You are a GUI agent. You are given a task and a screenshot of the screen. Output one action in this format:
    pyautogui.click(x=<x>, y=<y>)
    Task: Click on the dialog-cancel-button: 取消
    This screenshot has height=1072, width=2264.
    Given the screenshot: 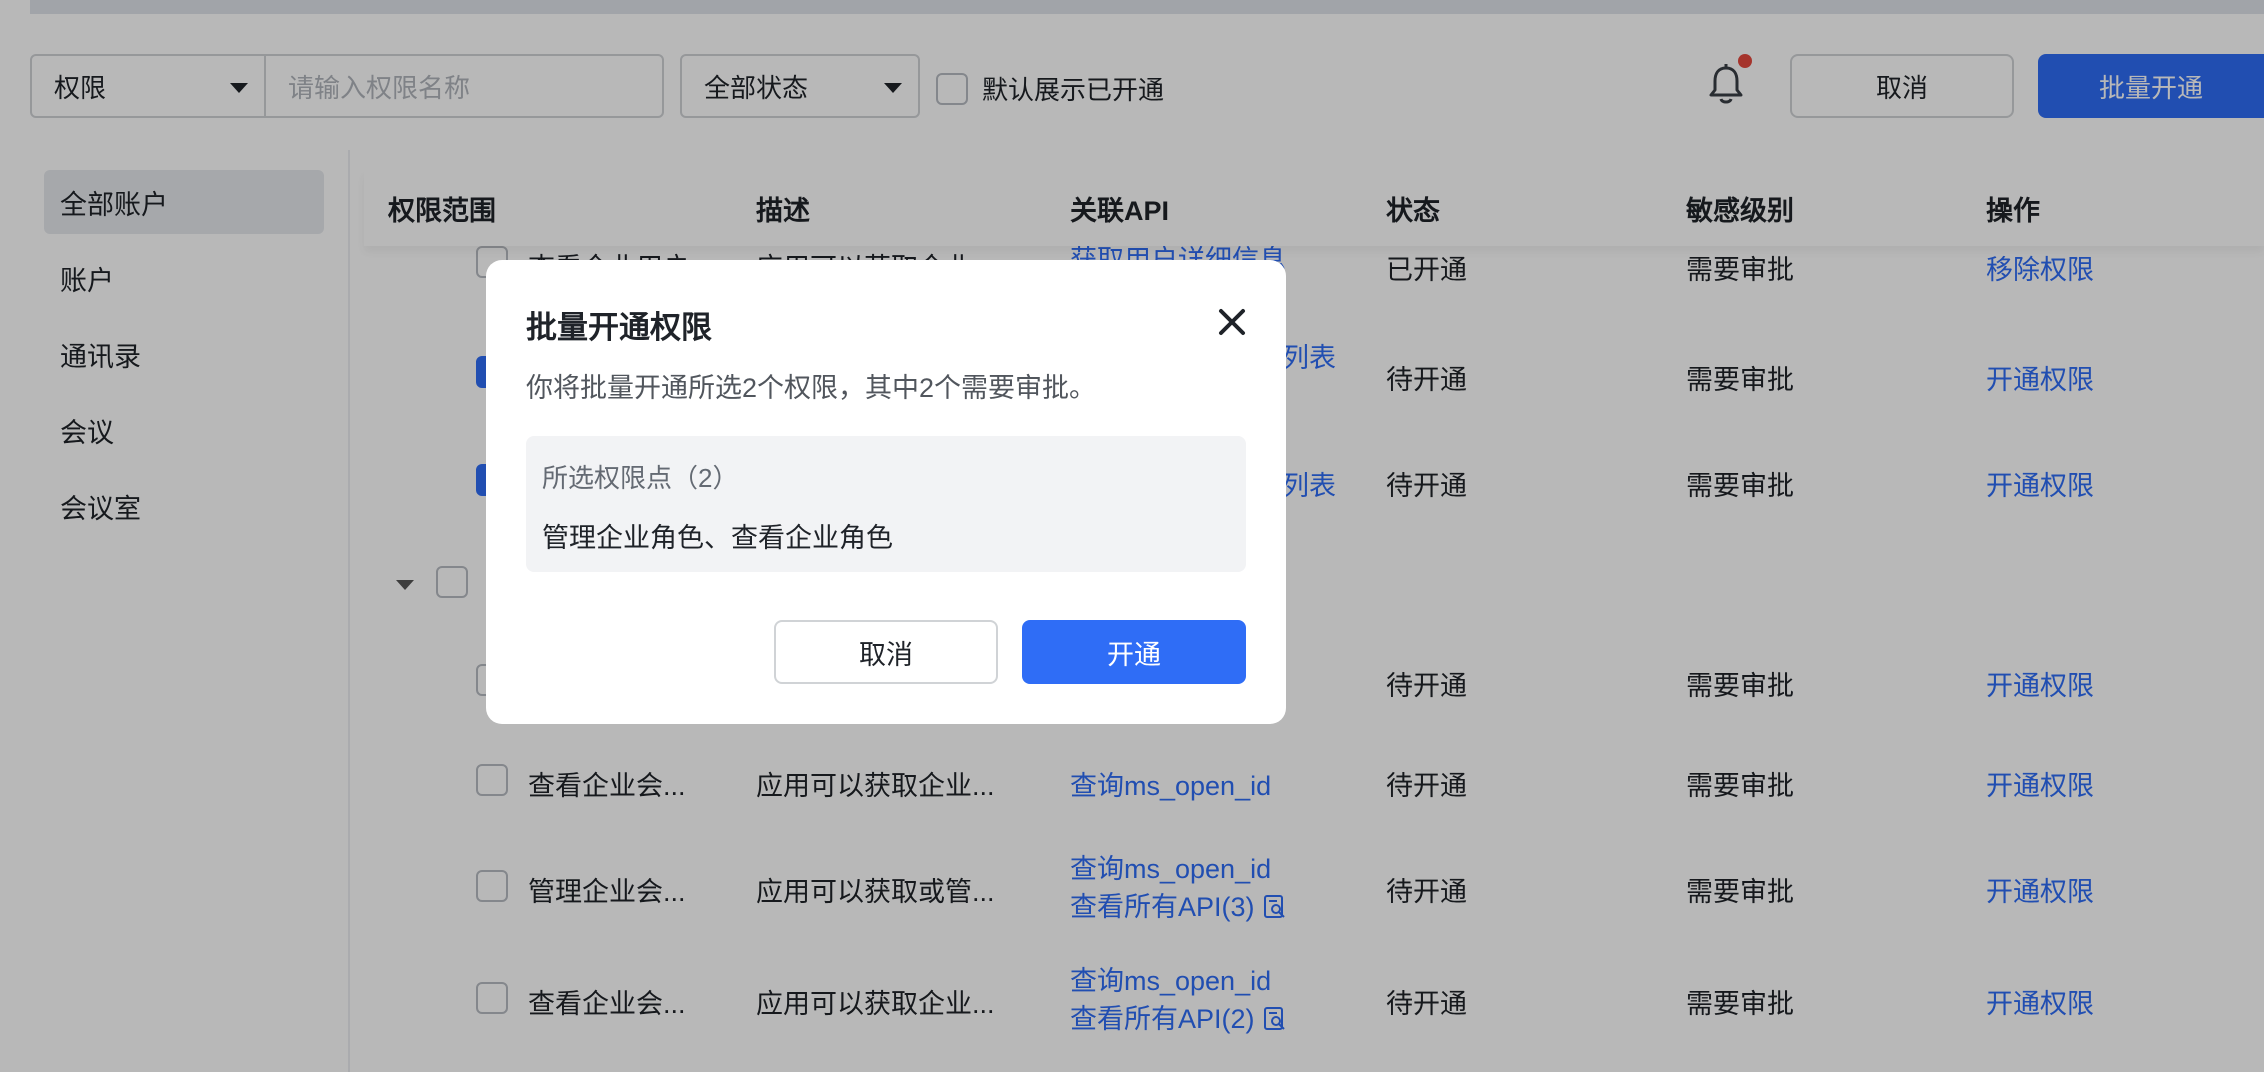 What is the action you would take?
    pyautogui.click(x=886, y=652)
    